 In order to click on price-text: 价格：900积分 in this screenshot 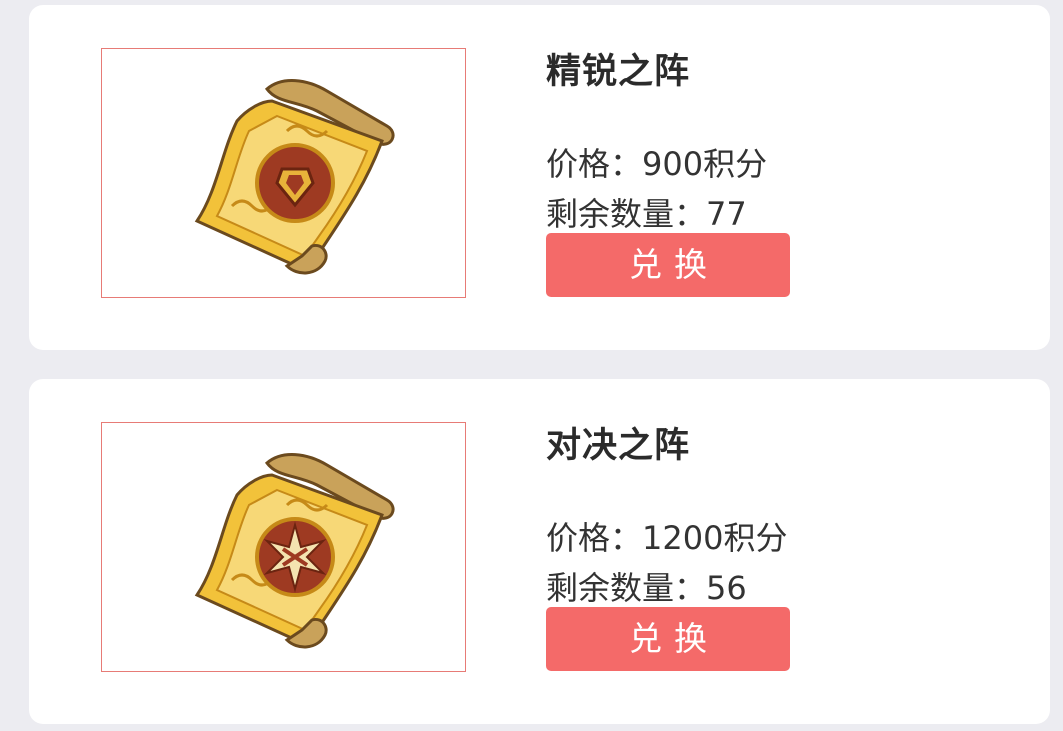, I will do `click(657, 164)`.